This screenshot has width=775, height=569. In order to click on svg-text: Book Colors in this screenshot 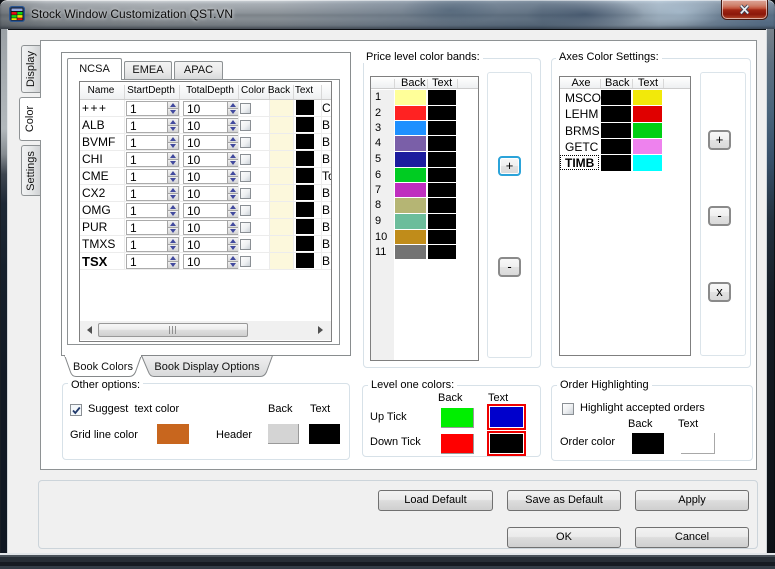, I will do `click(103, 367)`.